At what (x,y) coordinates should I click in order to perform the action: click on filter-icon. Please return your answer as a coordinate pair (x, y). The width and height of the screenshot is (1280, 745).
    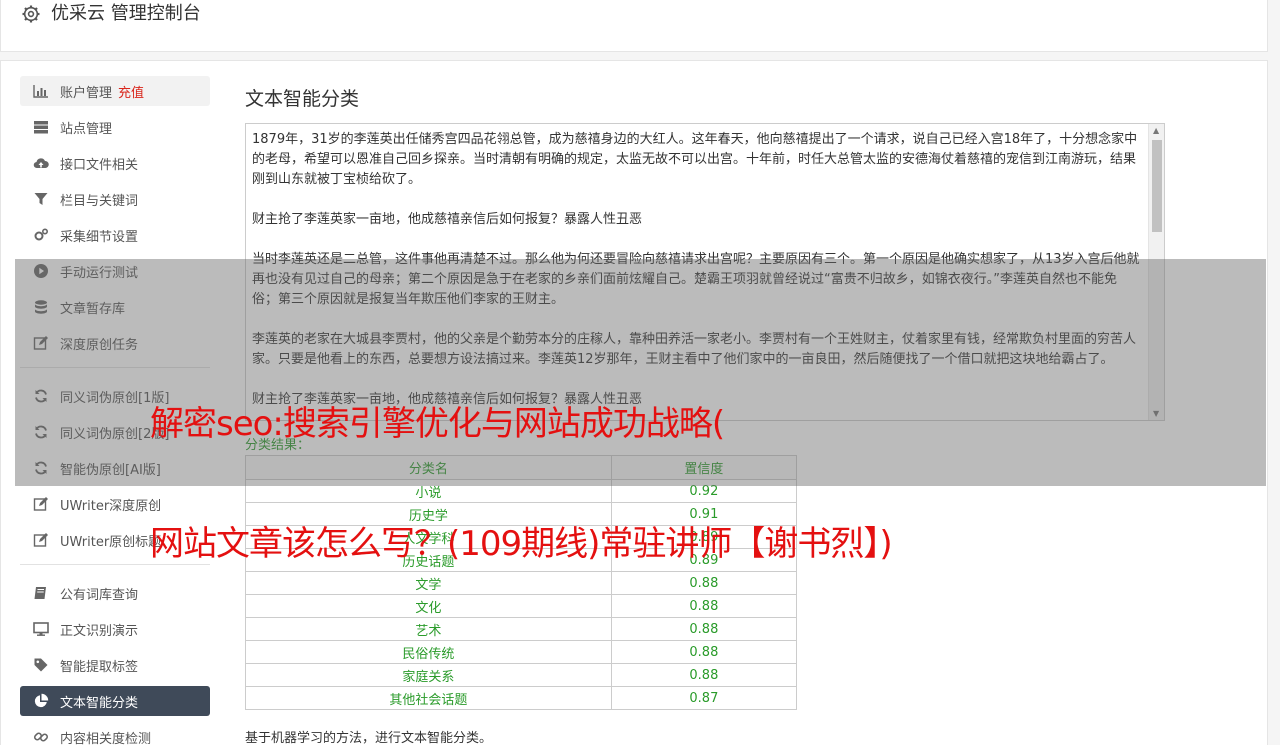
    Looking at the image, I should click on (41, 199).